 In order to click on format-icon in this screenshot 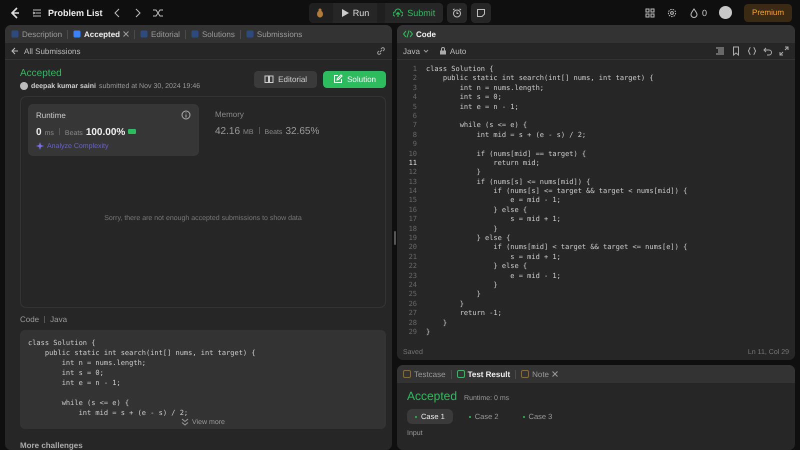, I will do `click(720, 51)`.